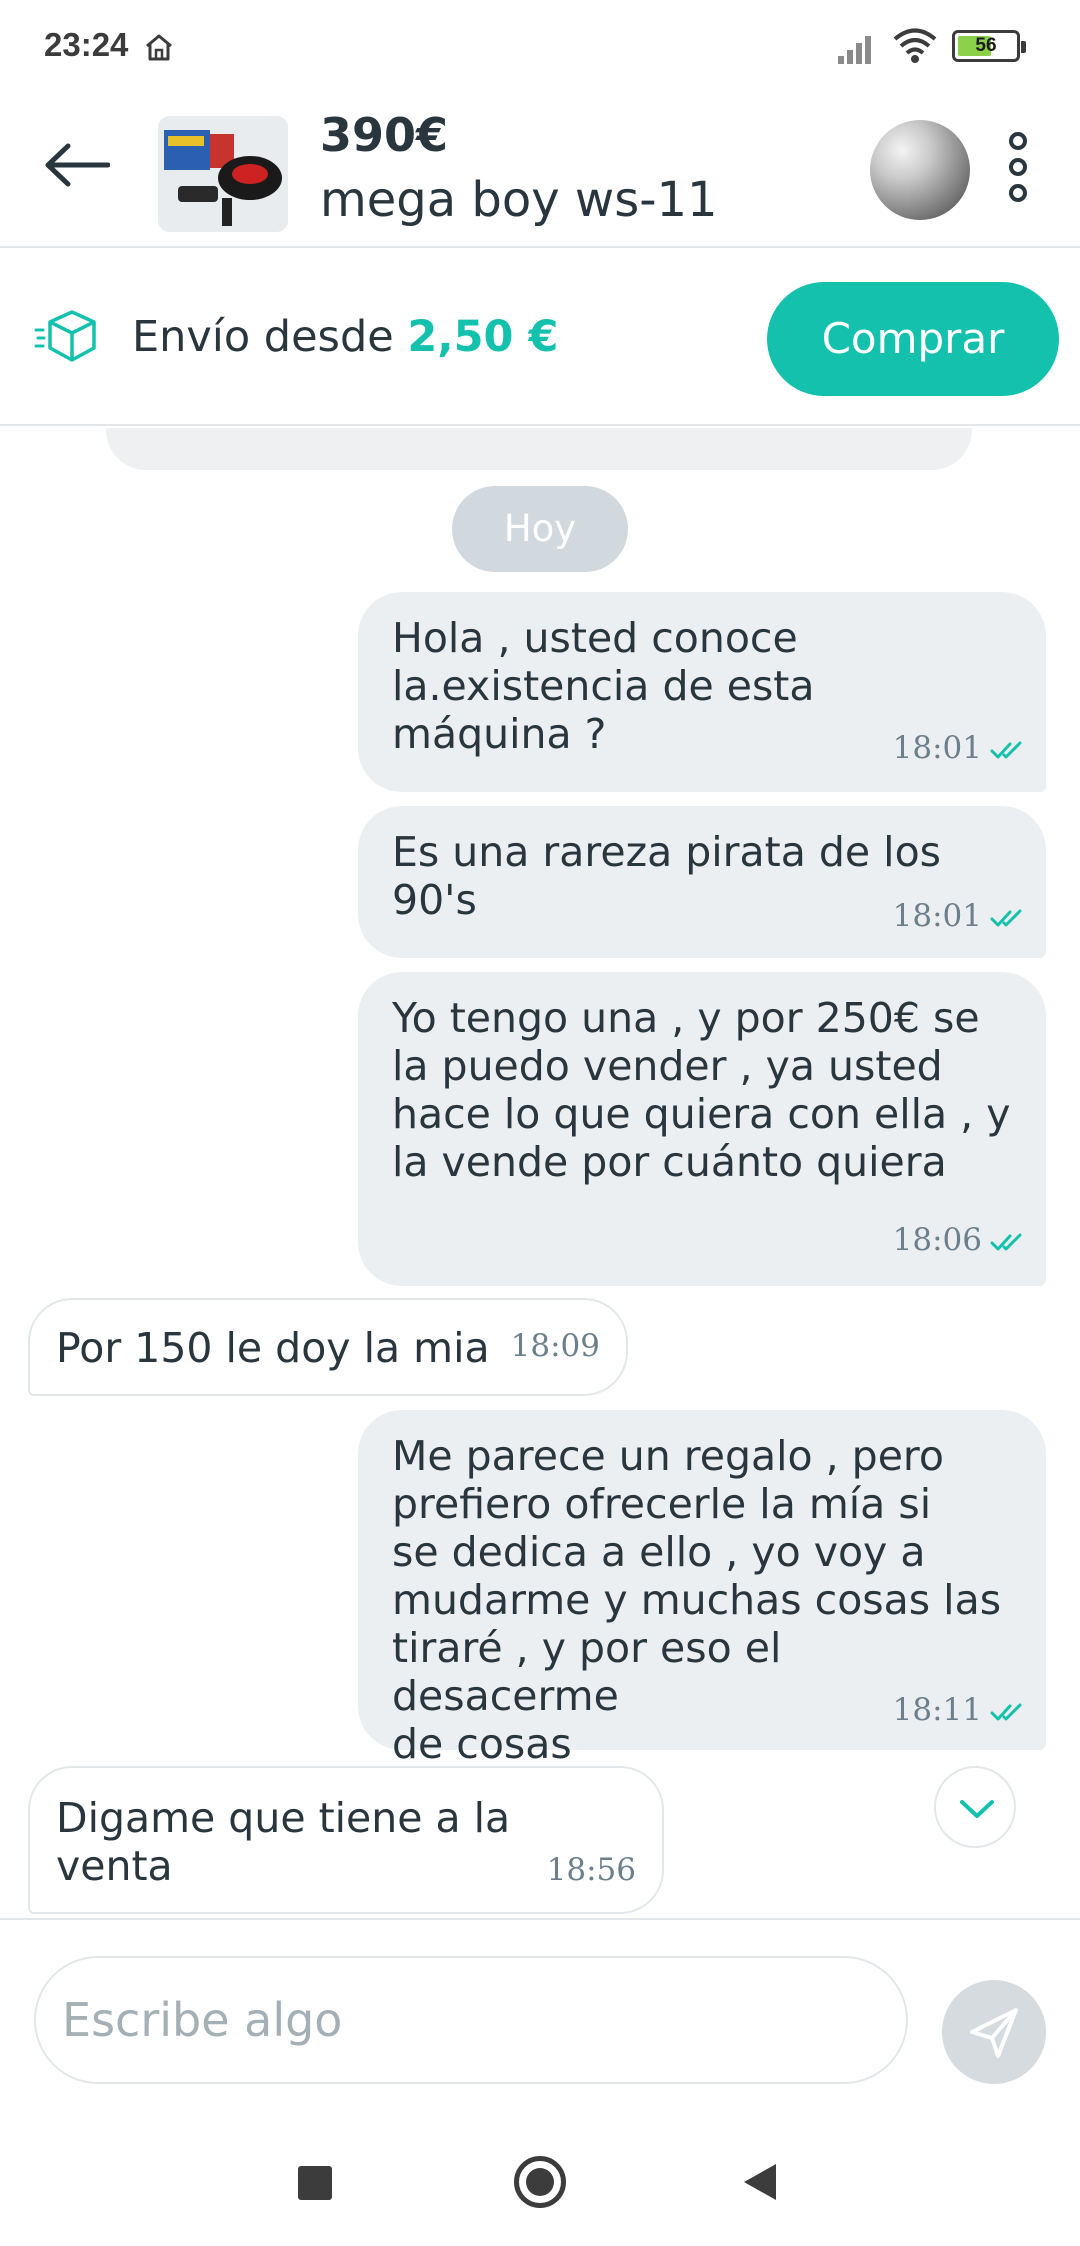 This screenshot has height=2246, width=1080. Describe the element at coordinates (986, 45) in the screenshot. I see `battery-level: 56` at that location.